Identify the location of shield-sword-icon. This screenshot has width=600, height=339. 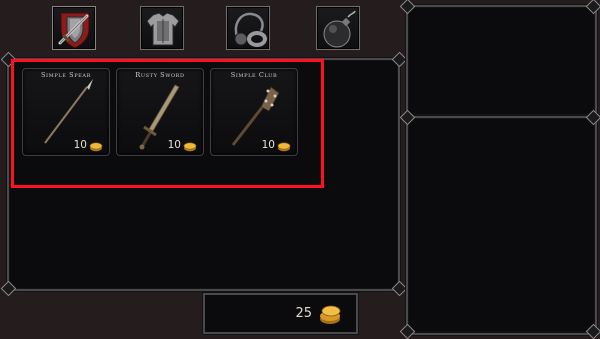
(74, 30).